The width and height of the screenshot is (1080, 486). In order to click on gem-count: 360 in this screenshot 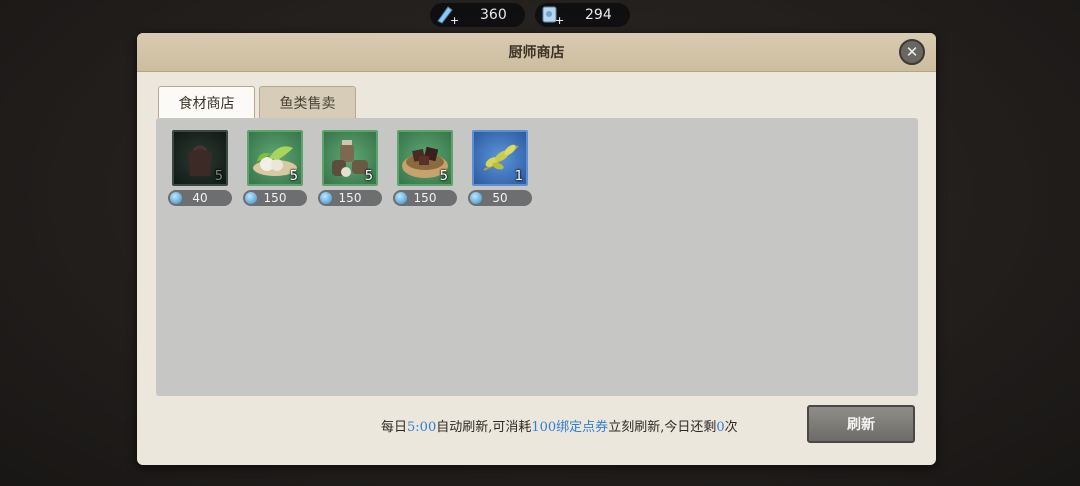, I will do `click(493, 15)`.